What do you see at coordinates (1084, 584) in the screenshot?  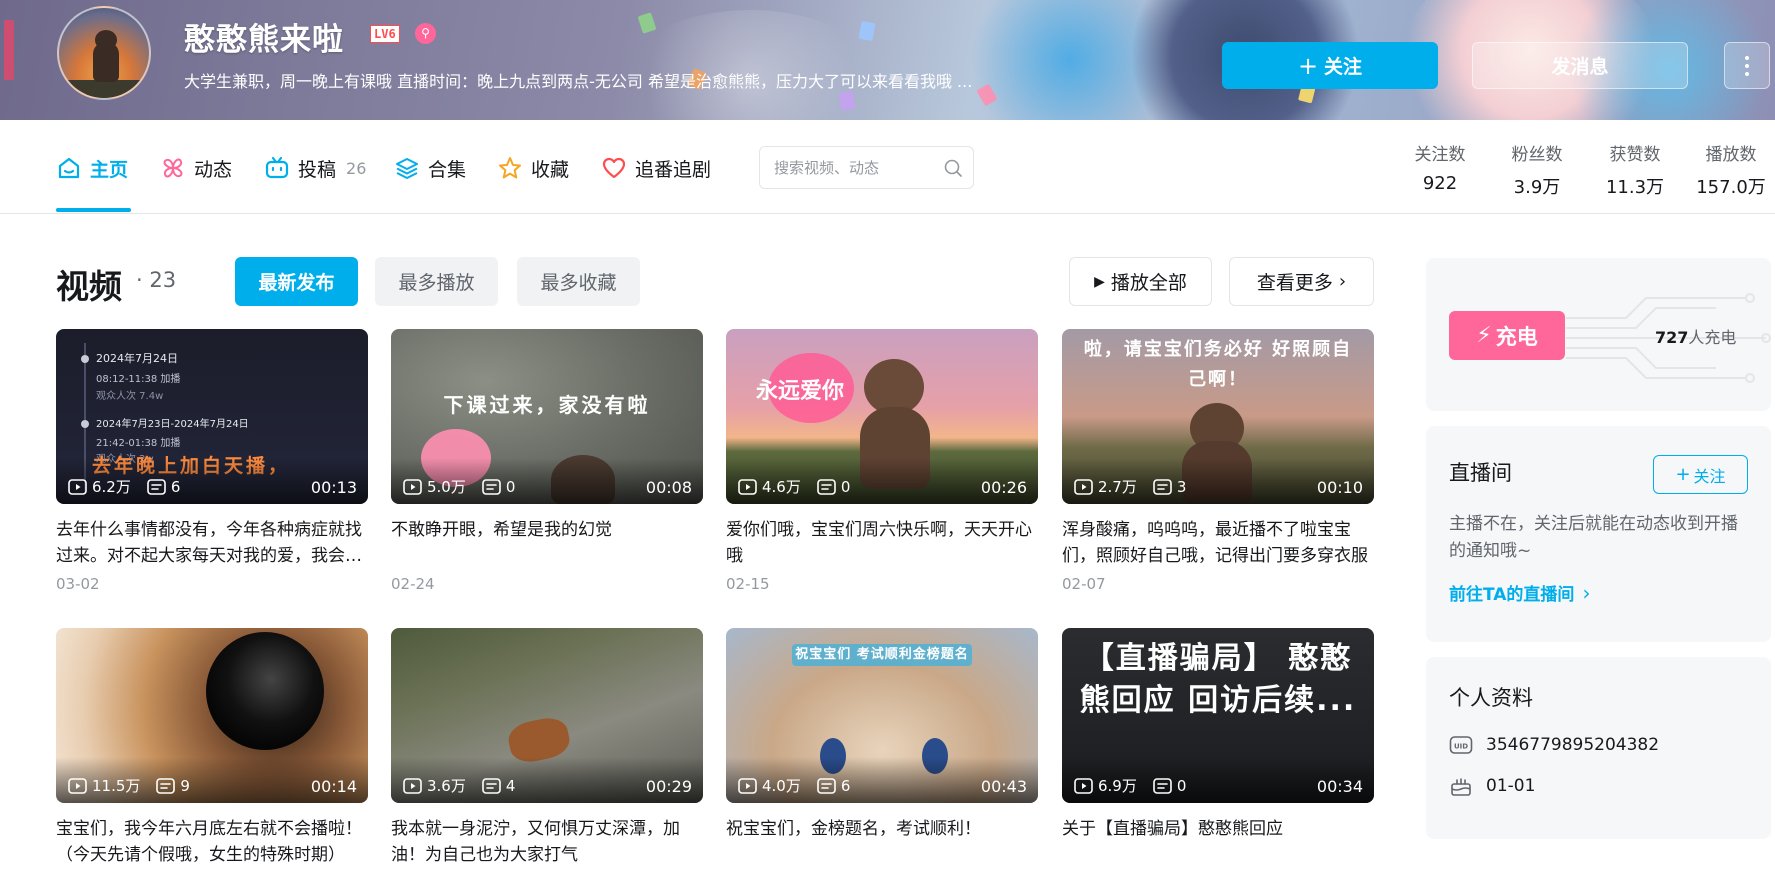 I see `video-date: 02-07` at bounding box center [1084, 584].